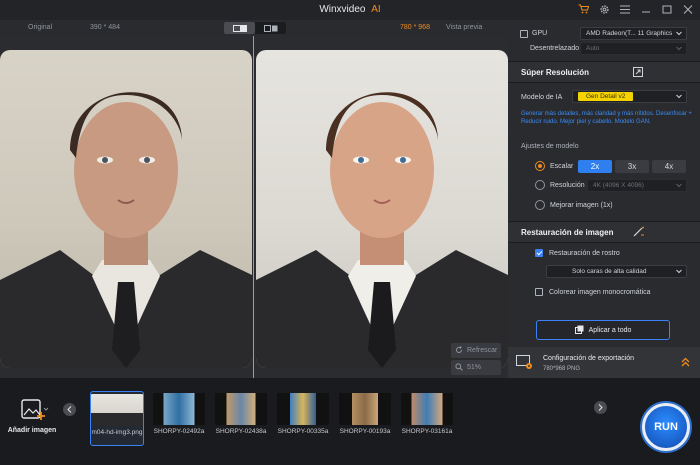 This screenshot has width=700, height=465. I want to click on colorize-checkbox, so click(539, 292).